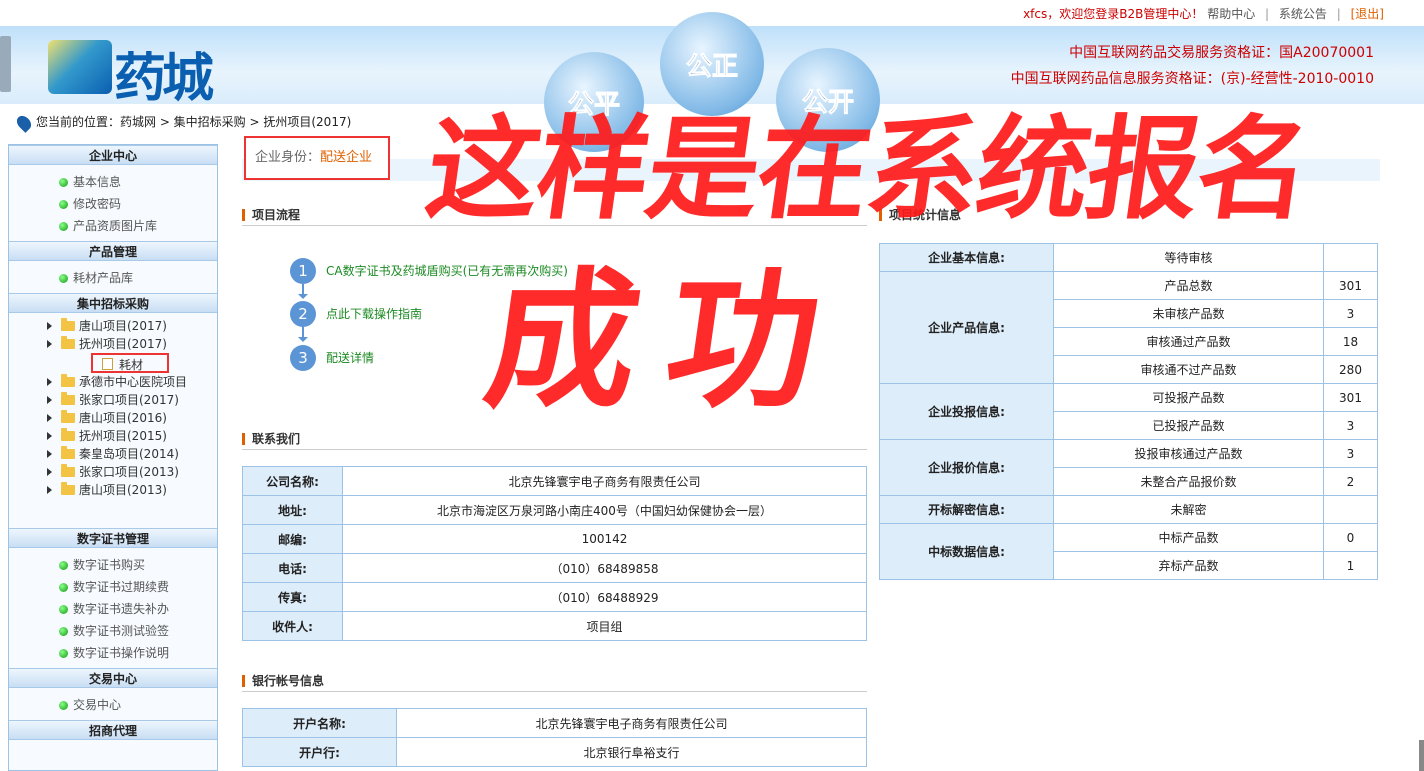 This screenshot has height=771, width=1424. What do you see at coordinates (1350, 369) in the screenshot?
I see `stat-value: 280` at bounding box center [1350, 369].